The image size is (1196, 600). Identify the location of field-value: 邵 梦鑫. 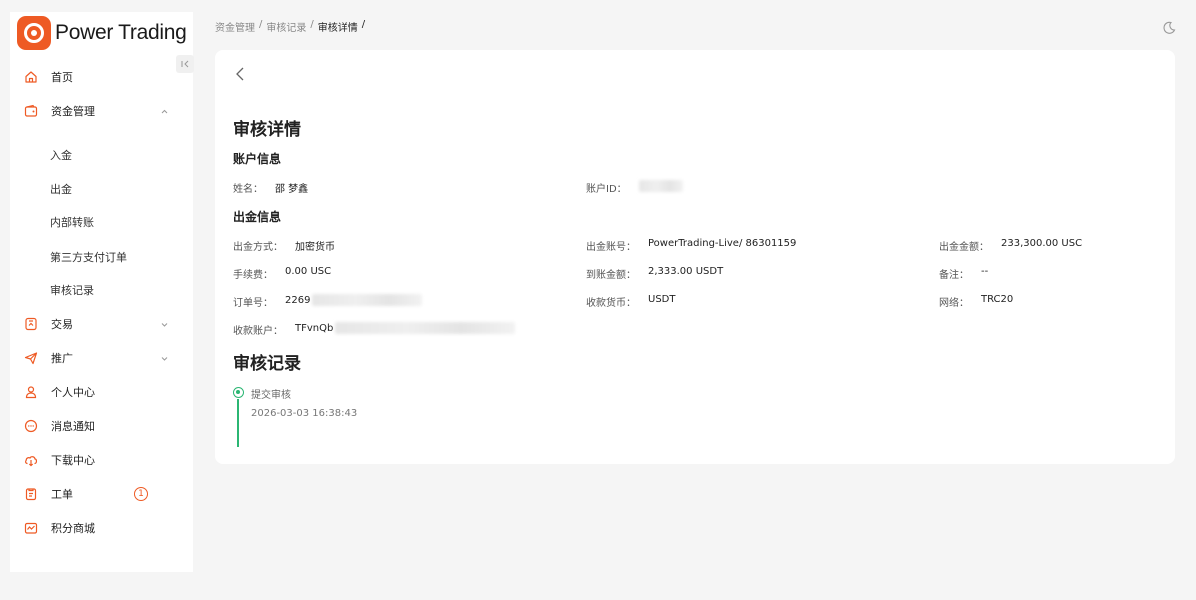
(292, 189).